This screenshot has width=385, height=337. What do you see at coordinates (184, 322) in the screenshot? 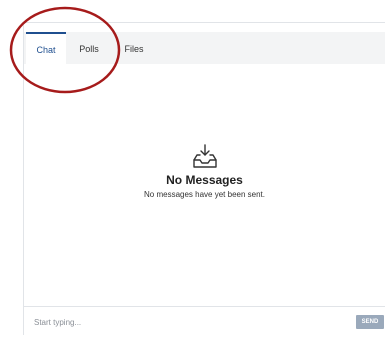
I see `message-input` at bounding box center [184, 322].